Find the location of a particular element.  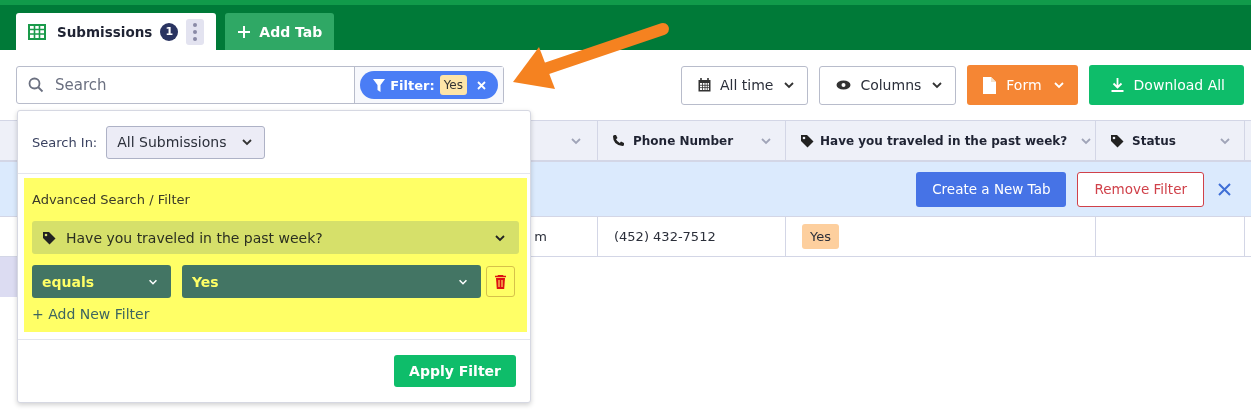

eye-icon is located at coordinates (844, 85).